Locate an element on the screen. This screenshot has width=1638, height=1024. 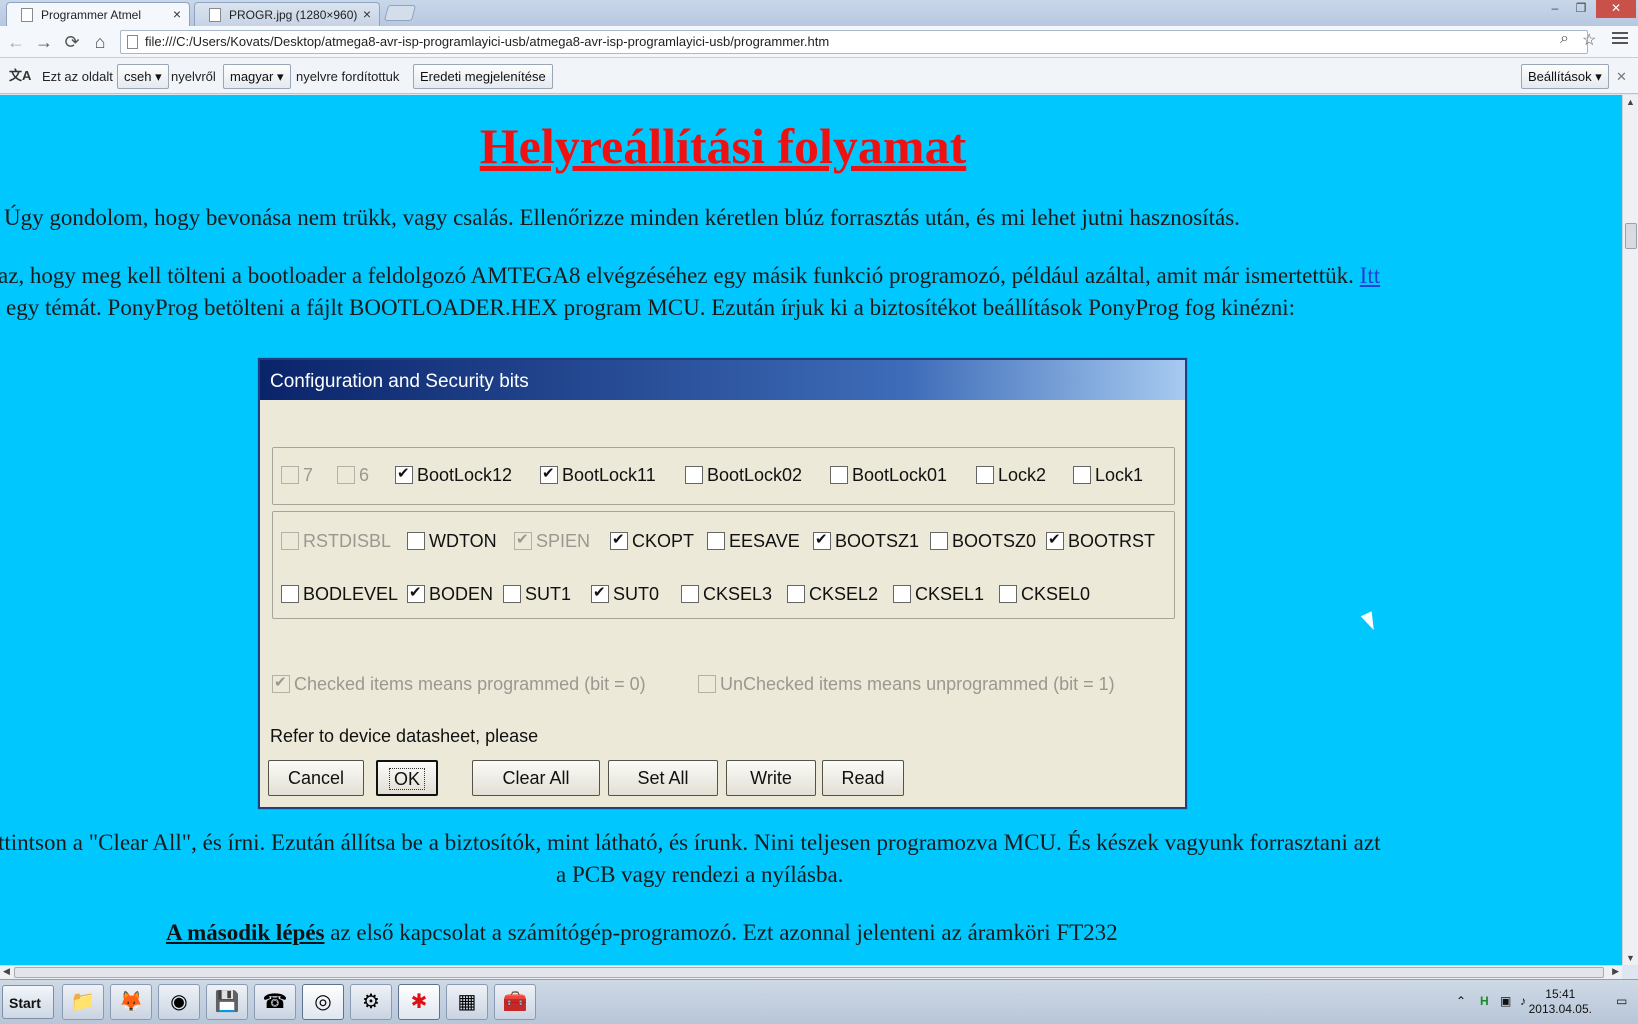
checkbox-bootrst: BOOTRST is located at coordinates (1100, 540).